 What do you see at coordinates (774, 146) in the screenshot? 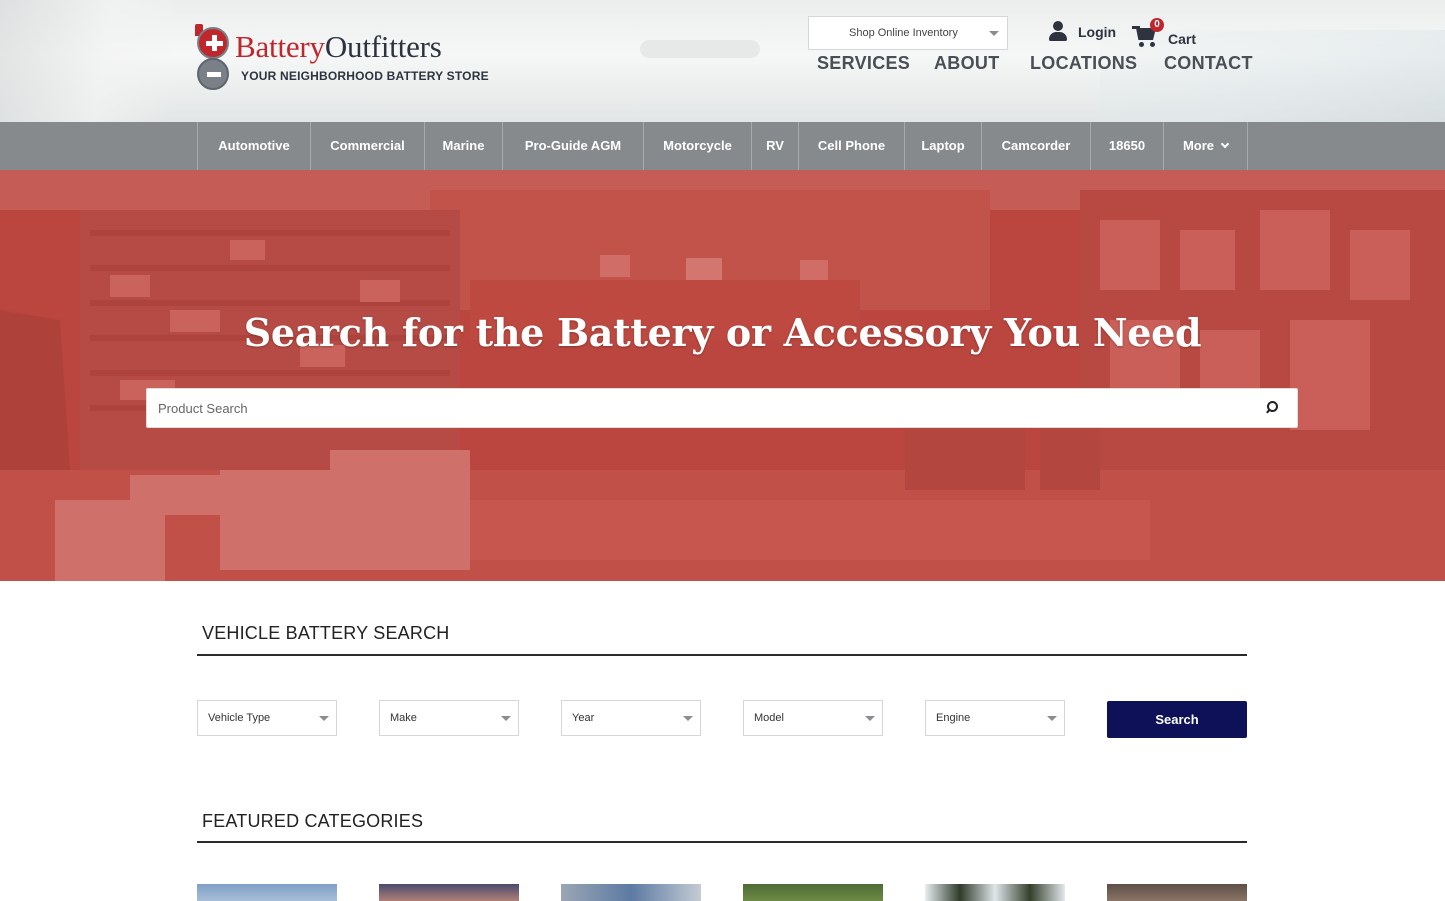
I see `category-rv: RV` at bounding box center [774, 146].